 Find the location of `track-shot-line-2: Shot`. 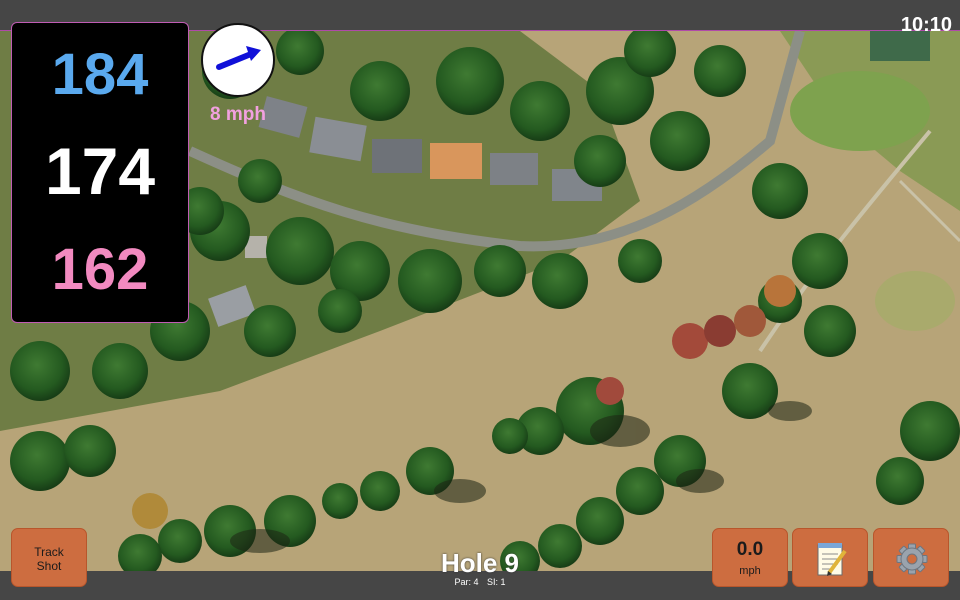

track-shot-line-2: Shot is located at coordinates (49, 566).